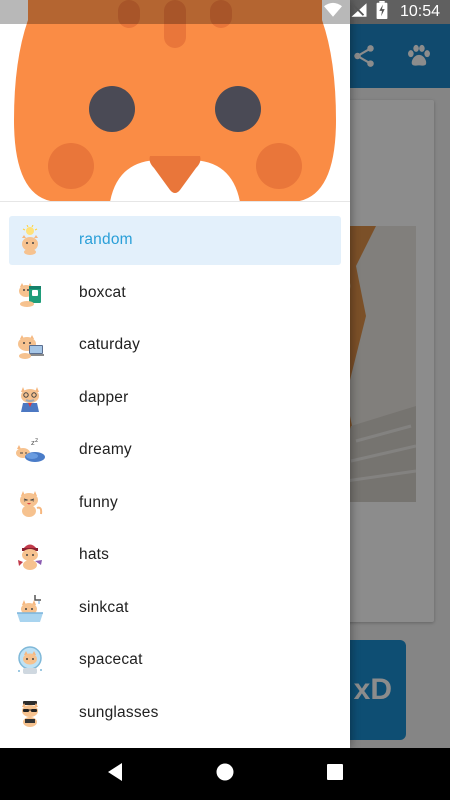 The width and height of the screenshot is (450, 800). I want to click on drawer-item-boxcat: boxcat, so click(175, 293).